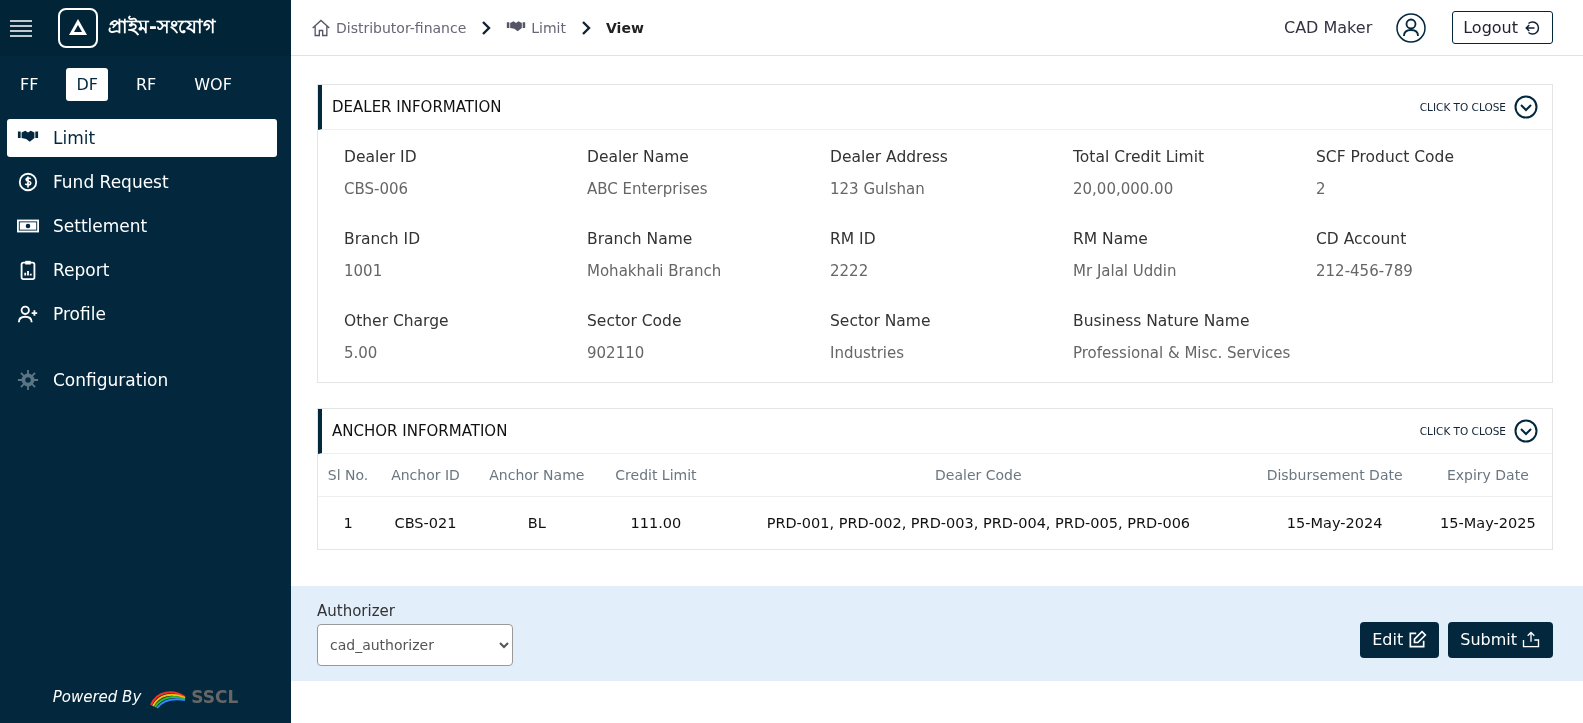 The height and width of the screenshot is (723, 1583). Describe the element at coordinates (415, 644) in the screenshot. I see `authorizer-select: cad_authorizer` at that location.